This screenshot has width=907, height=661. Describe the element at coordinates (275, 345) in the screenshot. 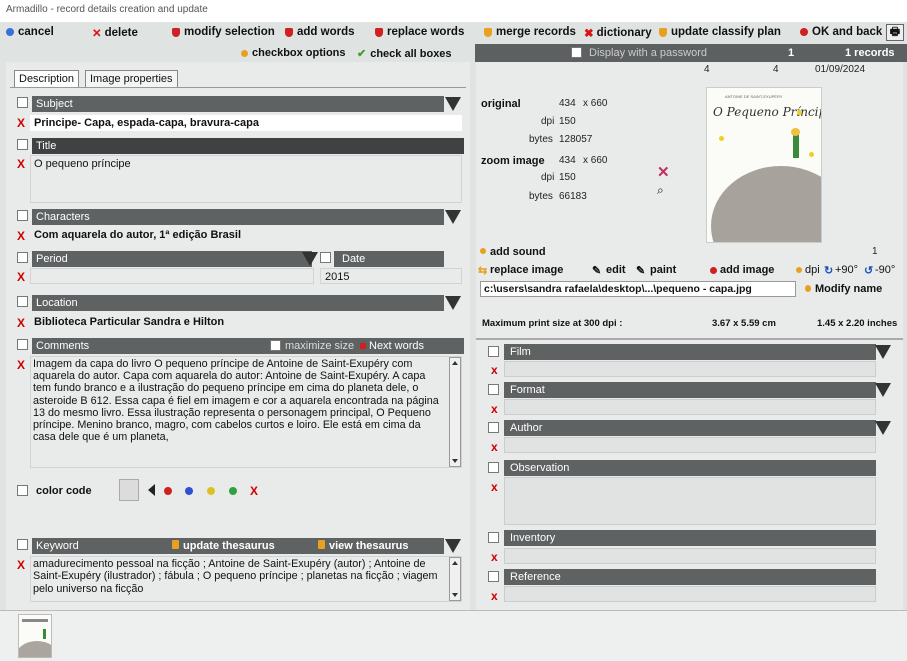

I see `maximize-size-checkbox` at that location.